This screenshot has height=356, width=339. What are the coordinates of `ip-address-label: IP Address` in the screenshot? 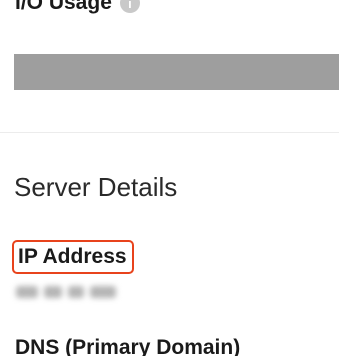 It's located at (73, 257).